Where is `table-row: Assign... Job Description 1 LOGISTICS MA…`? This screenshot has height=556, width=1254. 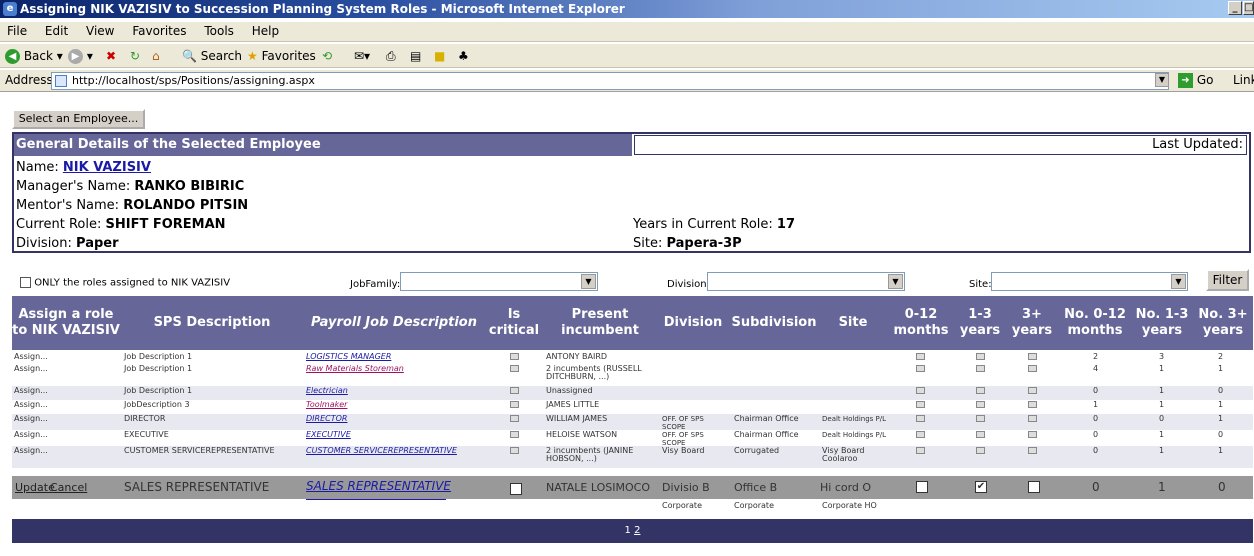
table-row: Assign... Job Description 1 LOGISTICS MA… is located at coordinates (619, 356).